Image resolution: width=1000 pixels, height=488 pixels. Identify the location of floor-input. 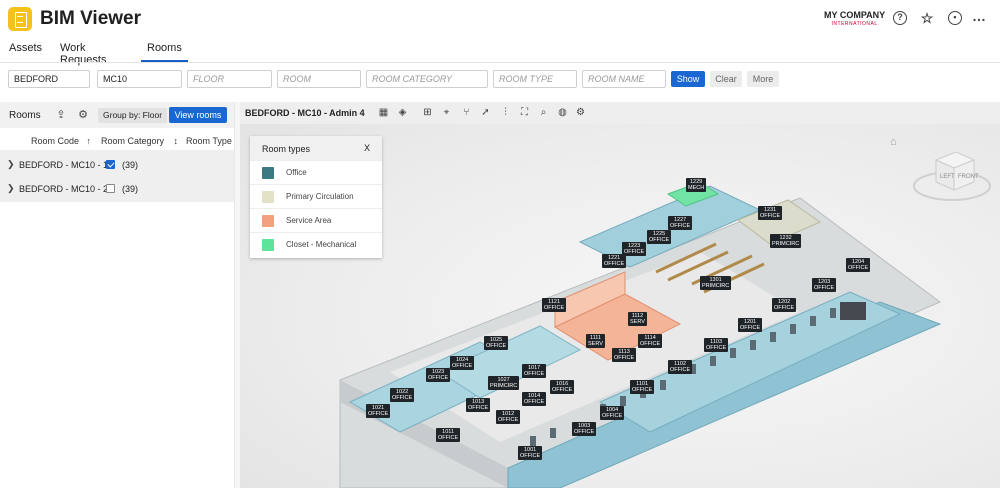
(229, 79).